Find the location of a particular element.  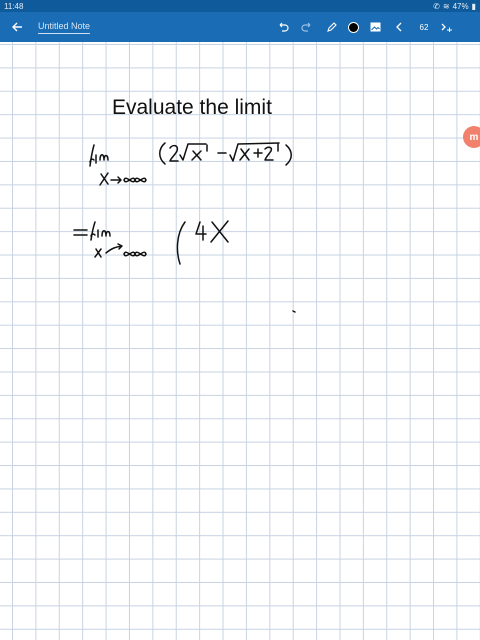

status-time: 11:48 is located at coordinates (14, 6).